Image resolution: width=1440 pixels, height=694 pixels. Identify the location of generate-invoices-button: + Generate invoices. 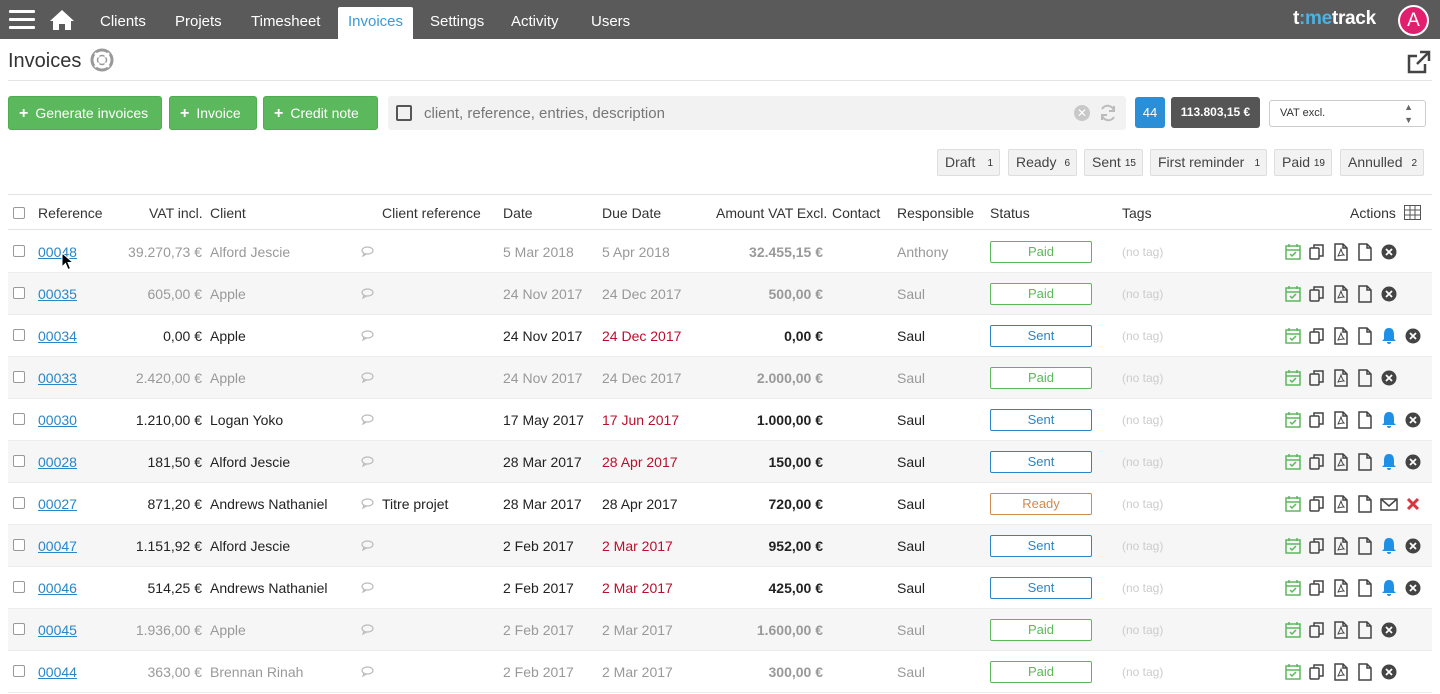
(85, 113).